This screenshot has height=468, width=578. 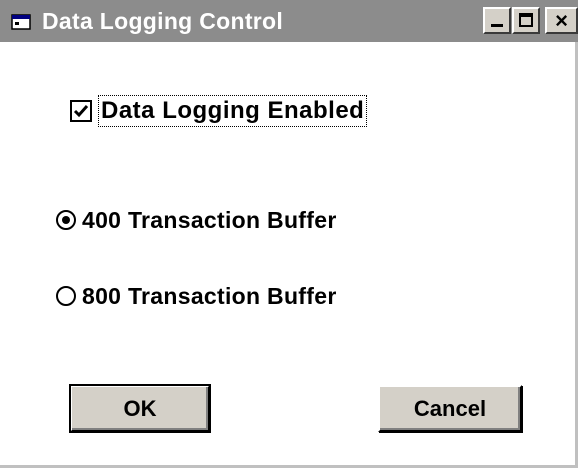 I want to click on maximize-icon, so click(x=526, y=20).